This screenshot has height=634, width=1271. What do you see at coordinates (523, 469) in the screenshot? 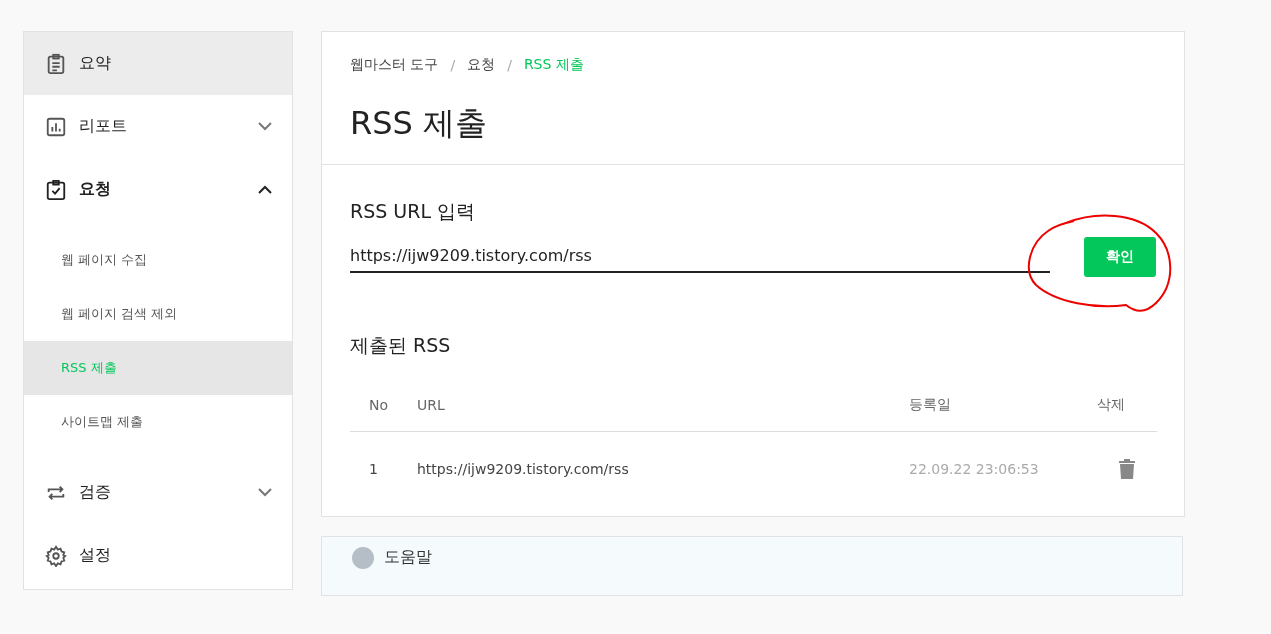
I see `table-cell-text: https://ijw9209.tistory.com/rss` at bounding box center [523, 469].